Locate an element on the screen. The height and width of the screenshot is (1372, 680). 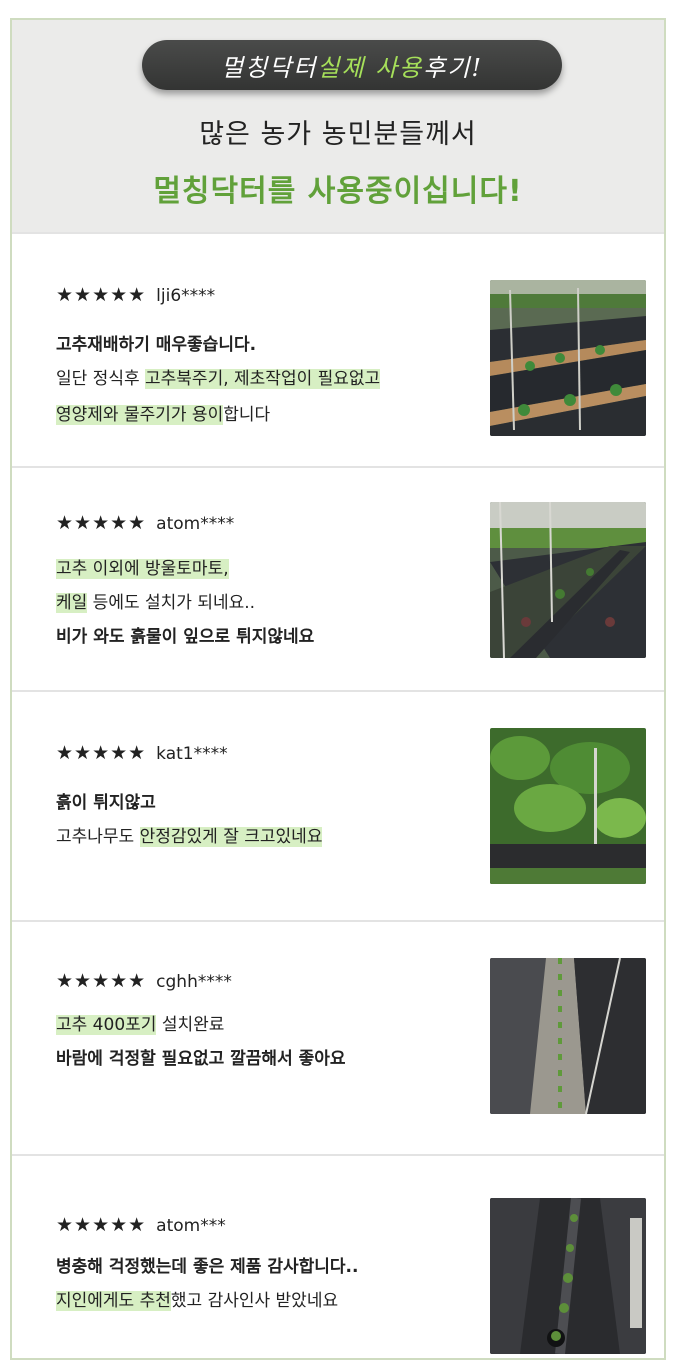
review-line: 고추재배하기 매우좋습니다. is located at coordinates (156, 342).